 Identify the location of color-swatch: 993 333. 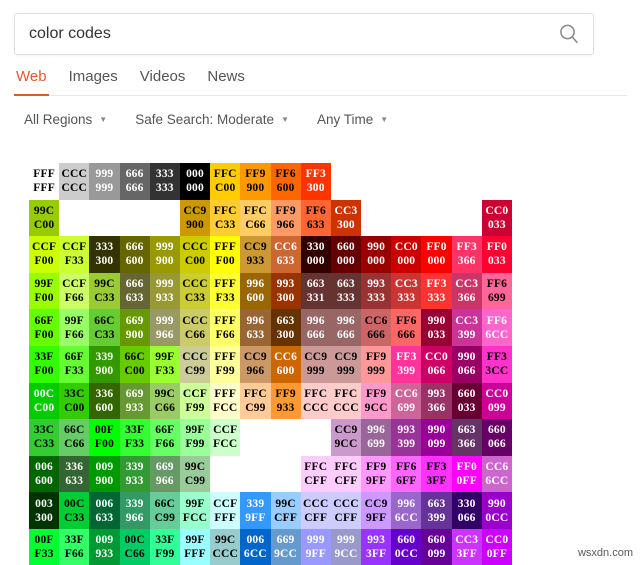
(376, 291).